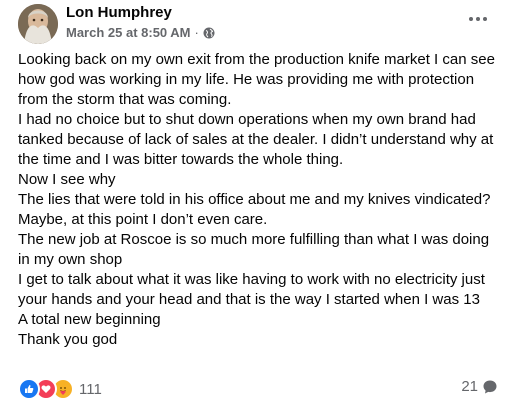  Describe the element at coordinates (469, 386) in the screenshot. I see `comment-count: 21` at that location.